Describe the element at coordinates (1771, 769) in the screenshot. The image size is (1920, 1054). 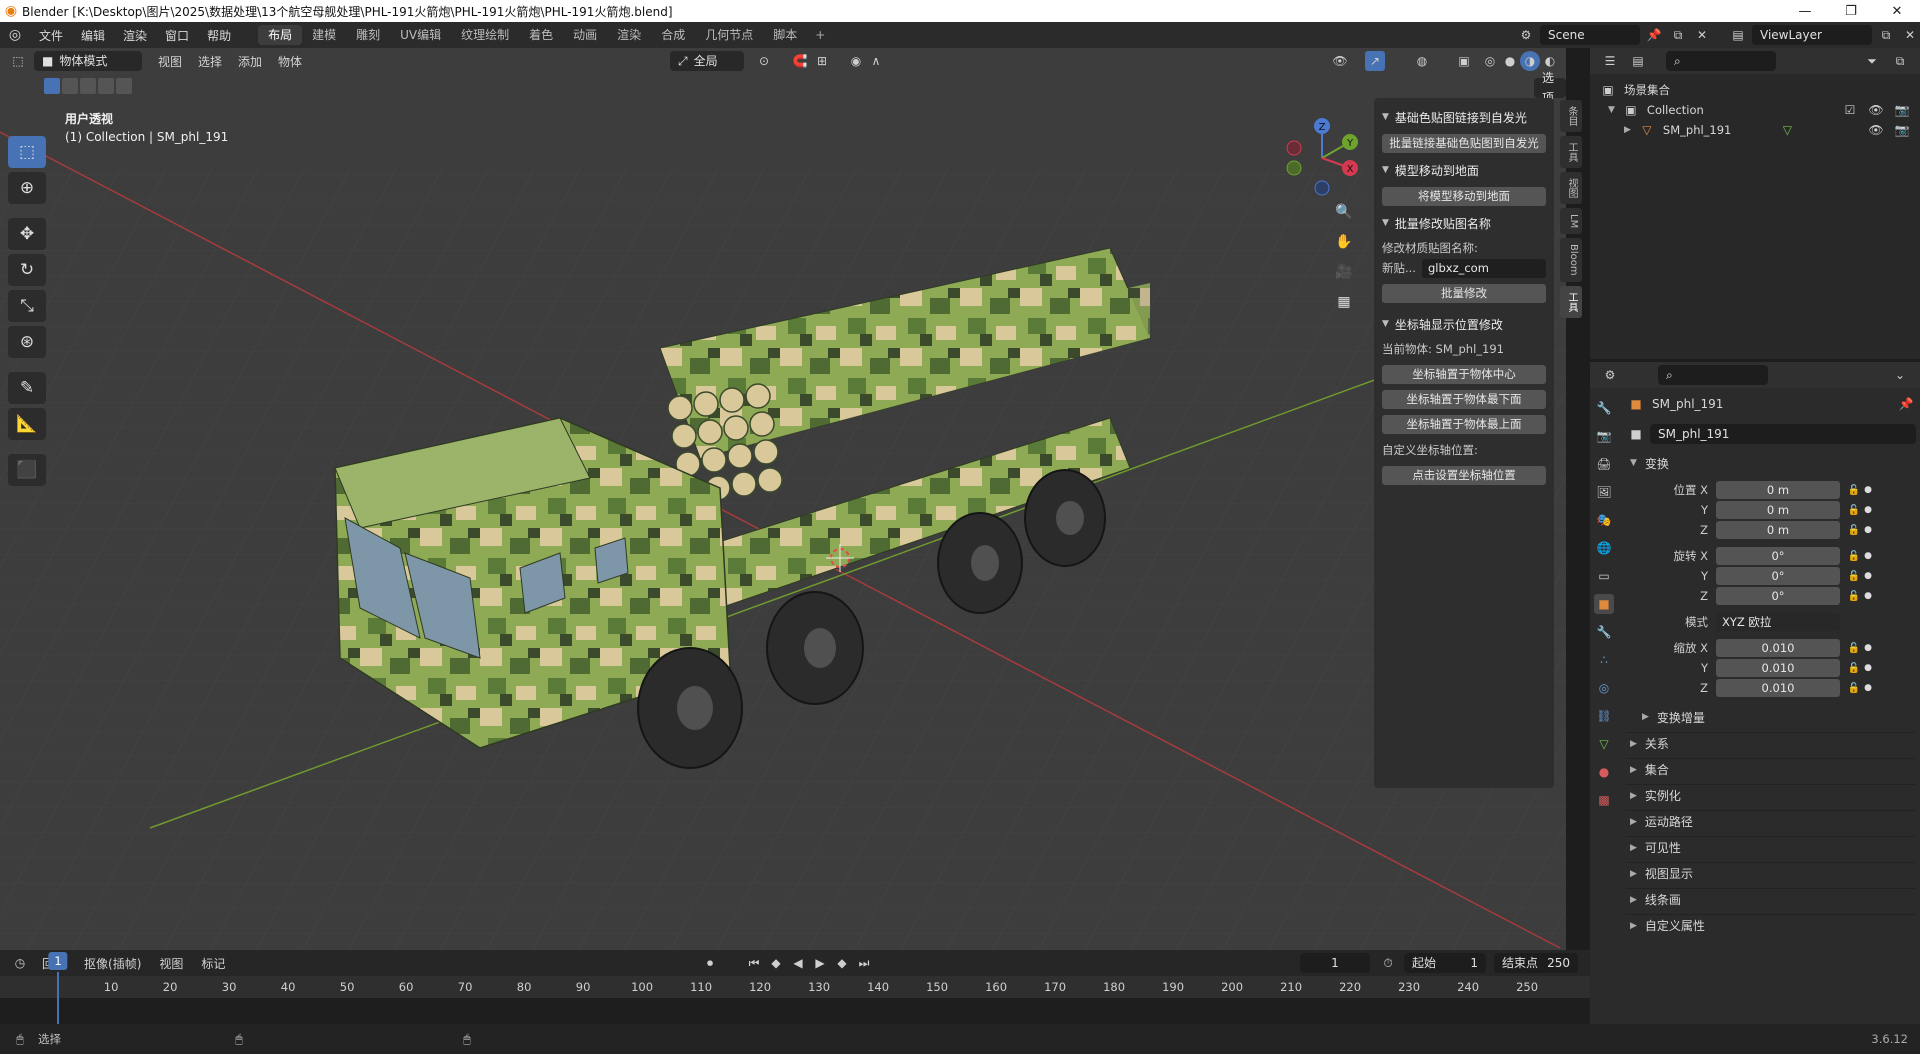
I see `section-collections: ▶ 集合` at that location.